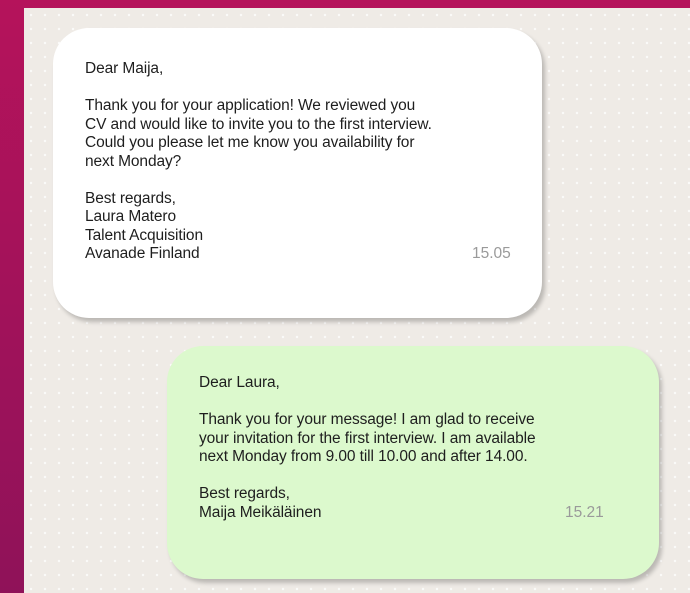 This screenshot has height=593, width=690. Describe the element at coordinates (142, 253) in the screenshot. I see `message-signature-company: Avanade Finland` at that location.